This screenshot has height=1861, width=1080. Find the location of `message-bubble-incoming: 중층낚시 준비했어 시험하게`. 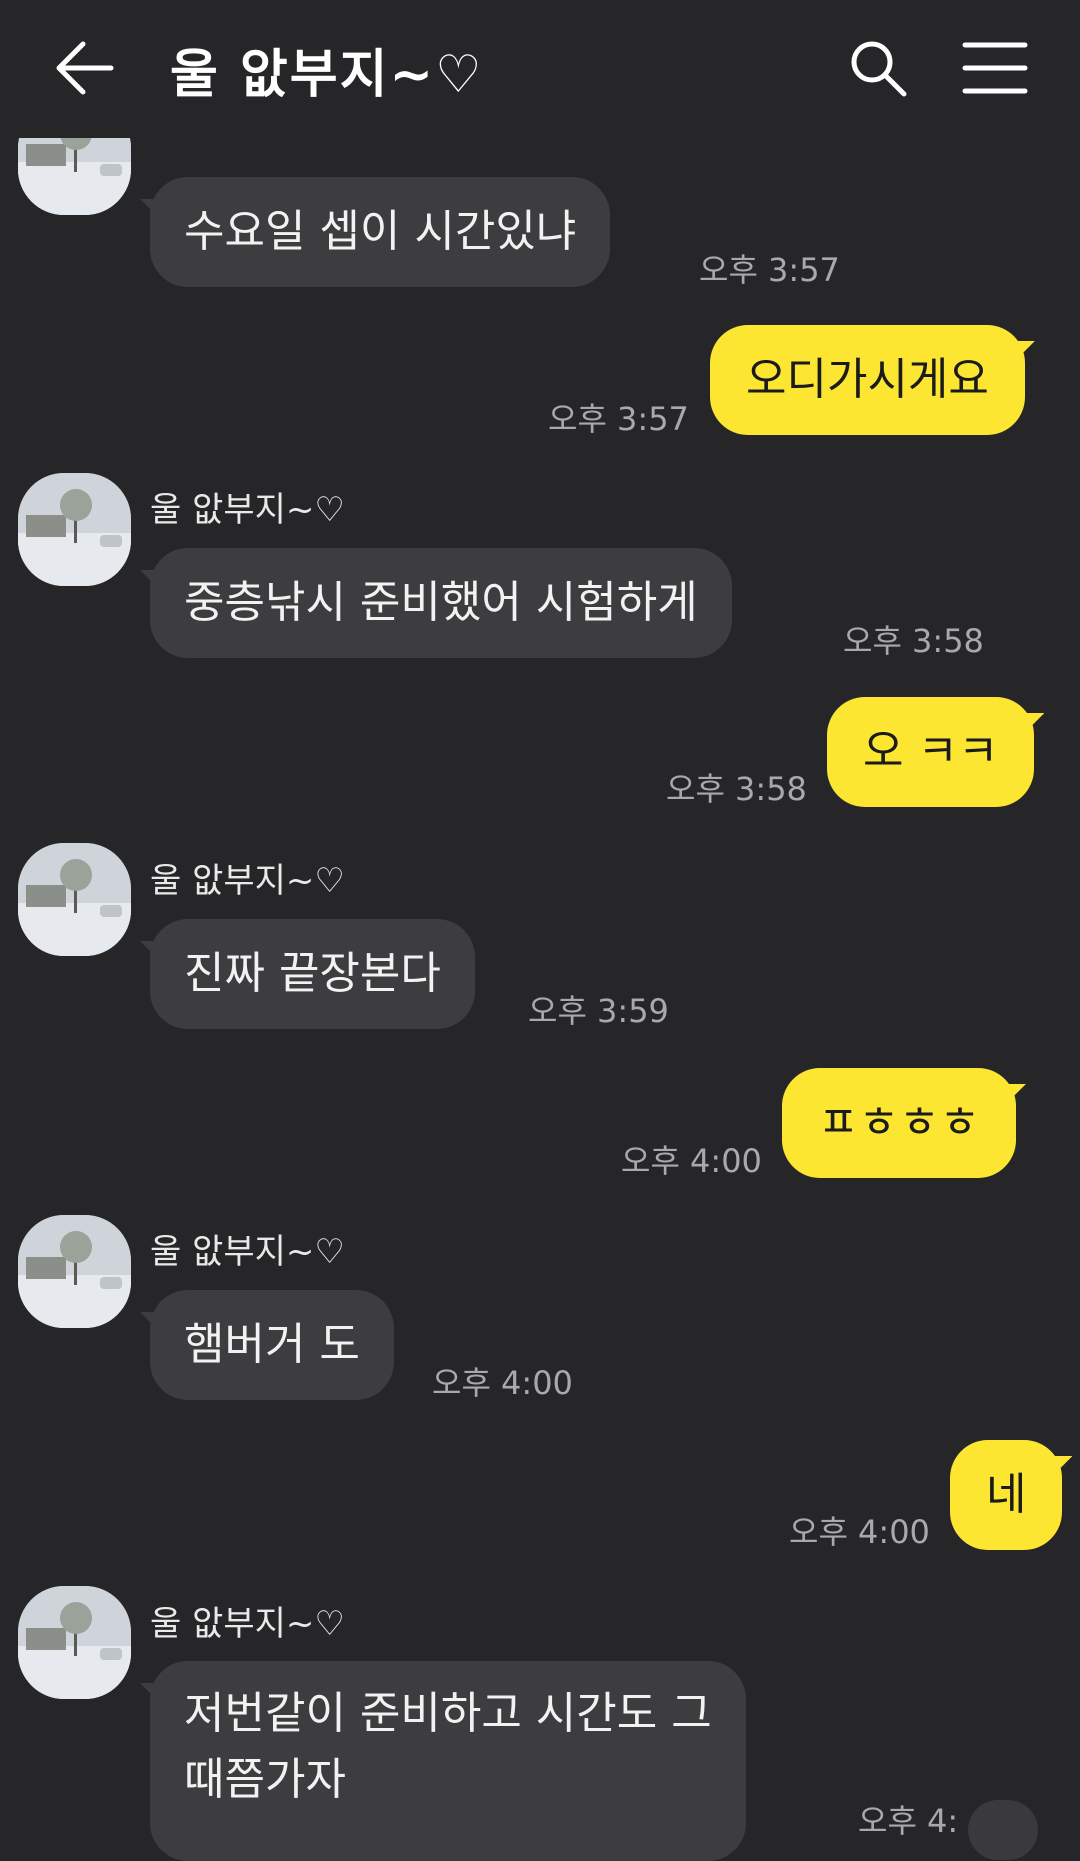

message-bubble-incoming: 중층낚시 준비했어 시험하게 is located at coordinates (441, 603).